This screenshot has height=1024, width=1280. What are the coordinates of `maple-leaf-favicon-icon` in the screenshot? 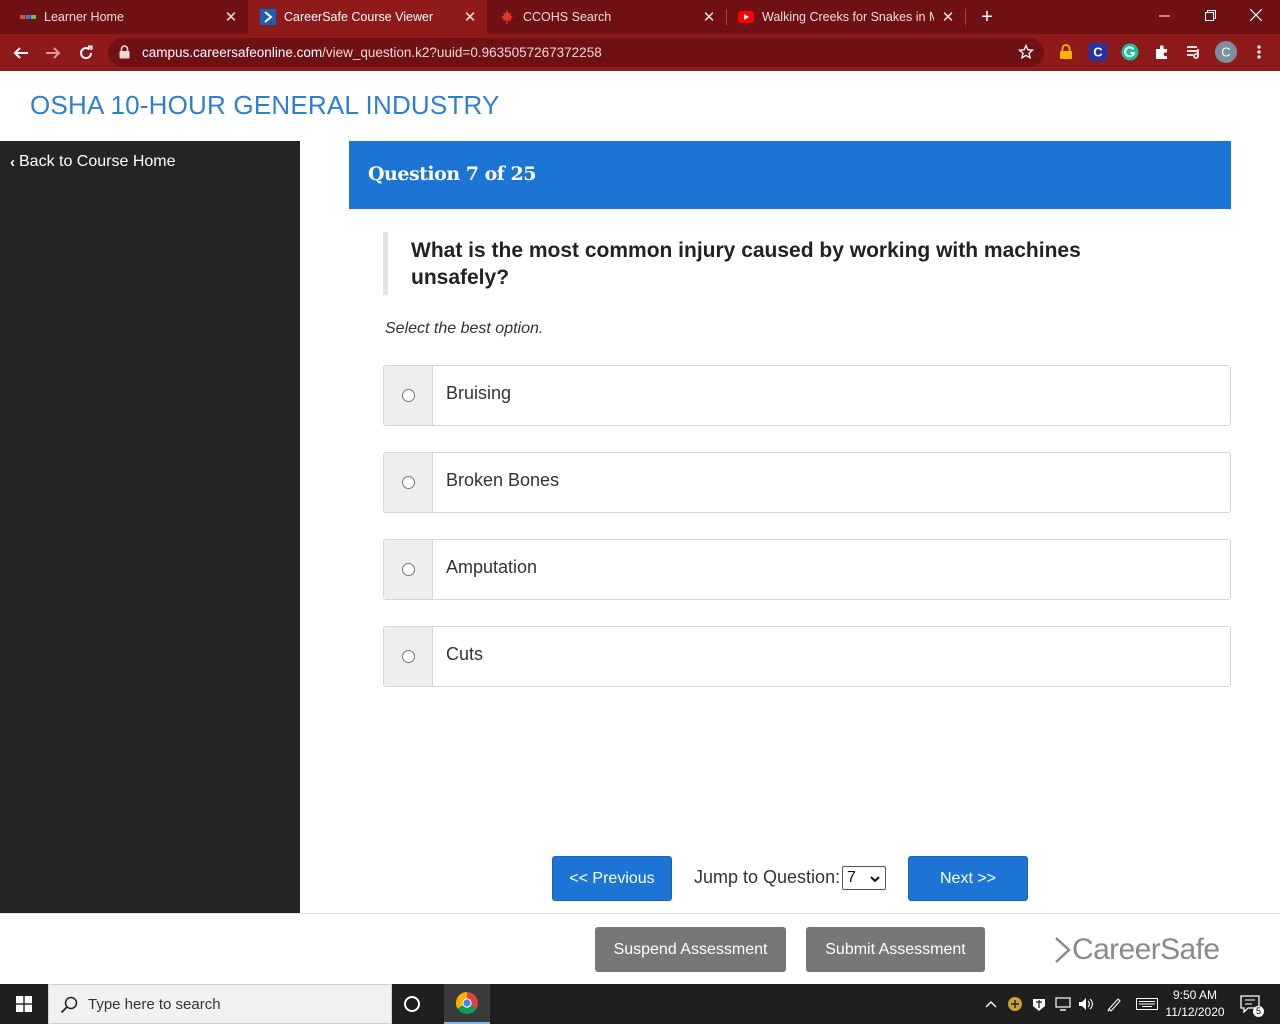 It's located at (507, 17).